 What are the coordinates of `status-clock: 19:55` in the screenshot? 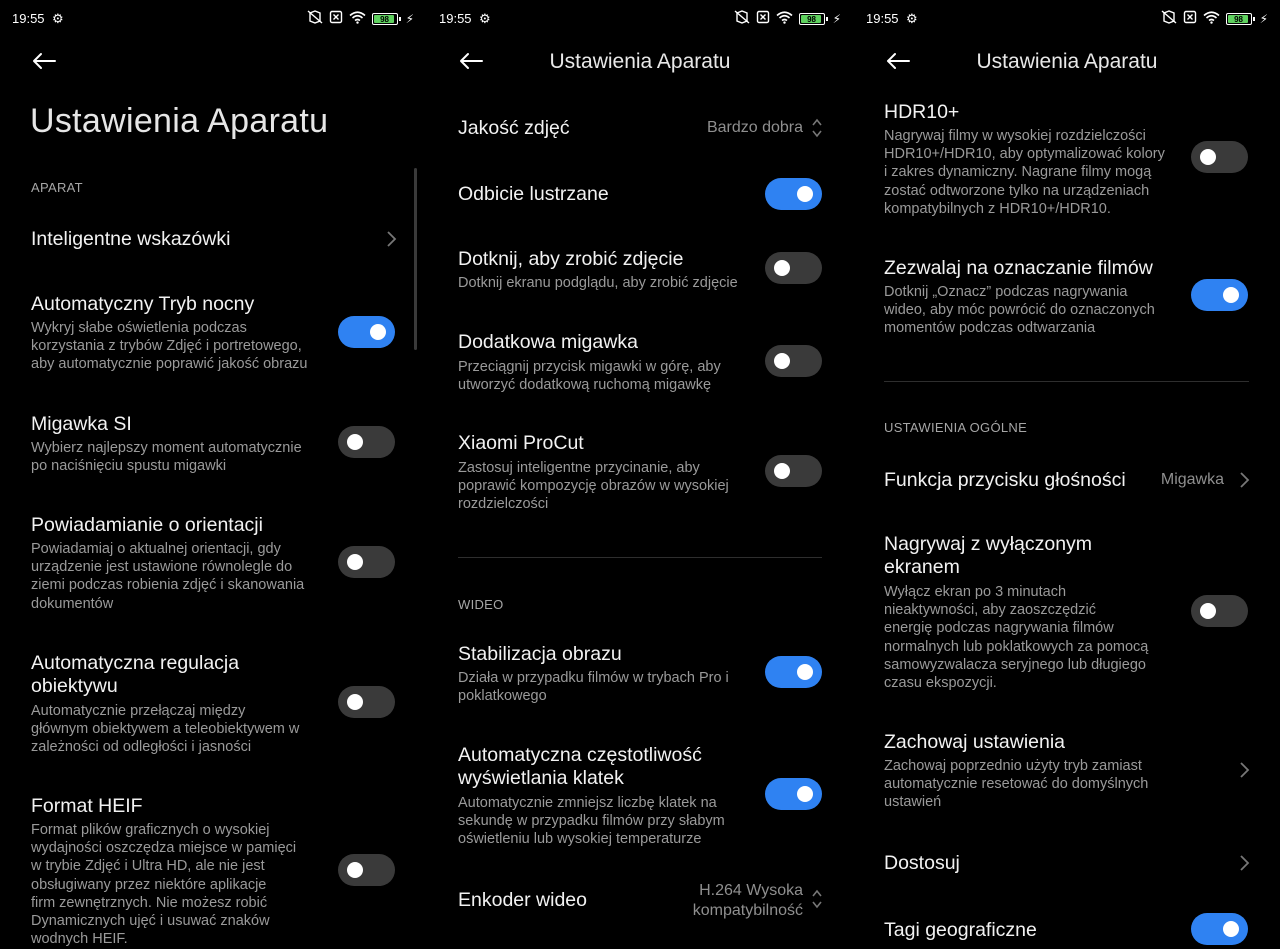 It's located at (455, 18).